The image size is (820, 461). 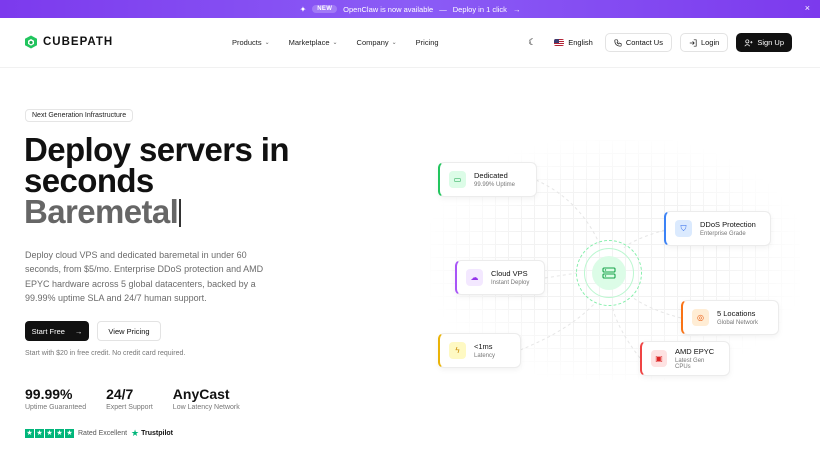 I want to click on stat-value: 99.99%, so click(x=49, y=394).